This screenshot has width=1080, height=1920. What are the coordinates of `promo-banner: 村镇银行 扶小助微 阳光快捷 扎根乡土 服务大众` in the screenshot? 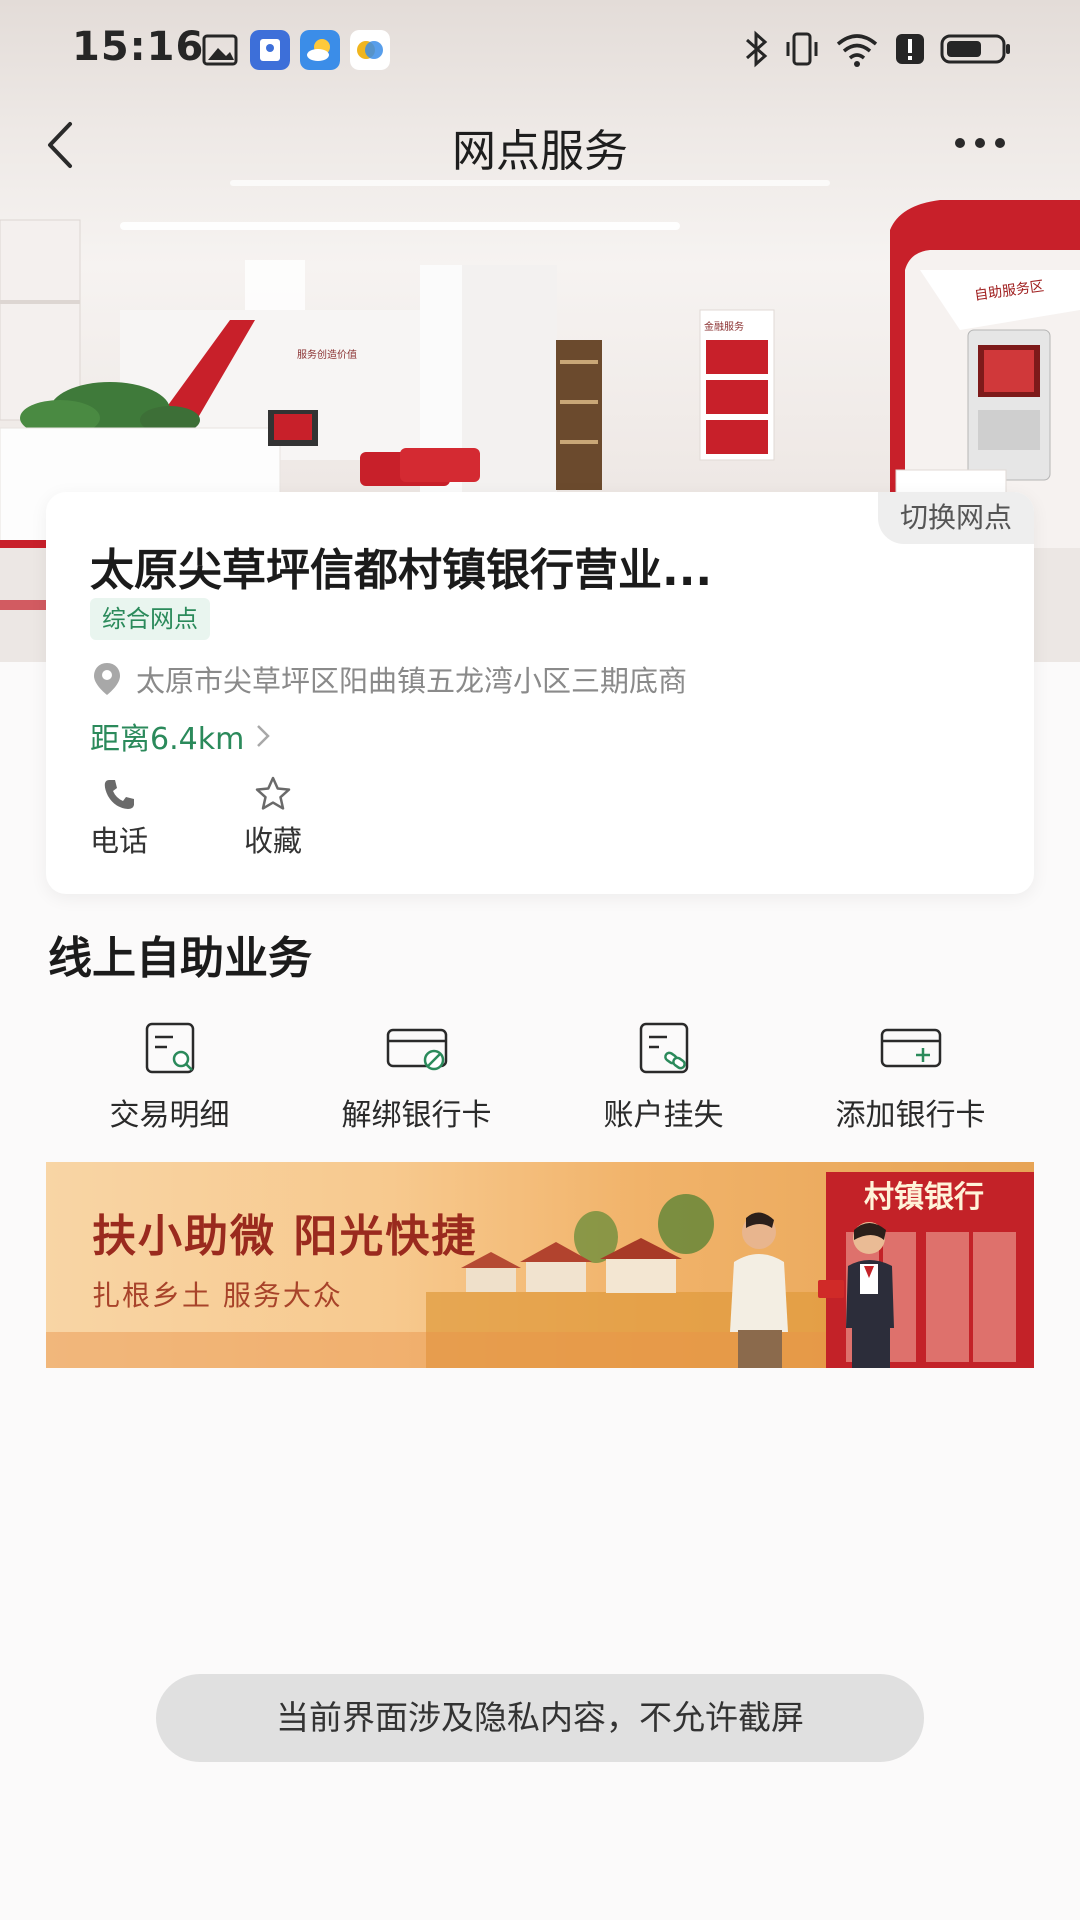 It's located at (540, 1265).